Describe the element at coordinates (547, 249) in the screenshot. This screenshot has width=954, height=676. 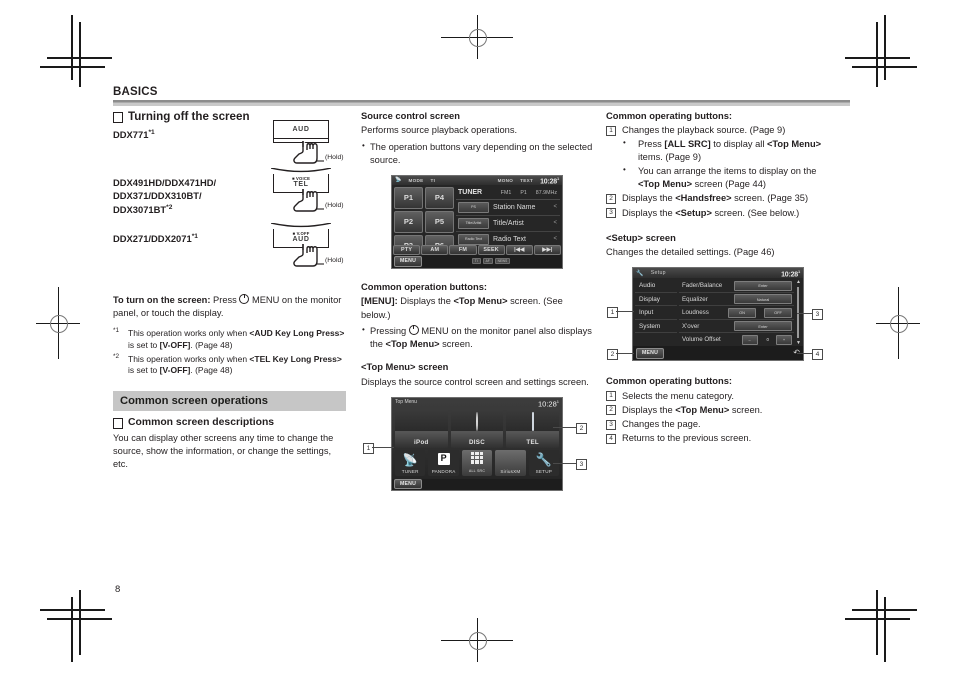
I see `function-button-next: ▶▶|` at that location.